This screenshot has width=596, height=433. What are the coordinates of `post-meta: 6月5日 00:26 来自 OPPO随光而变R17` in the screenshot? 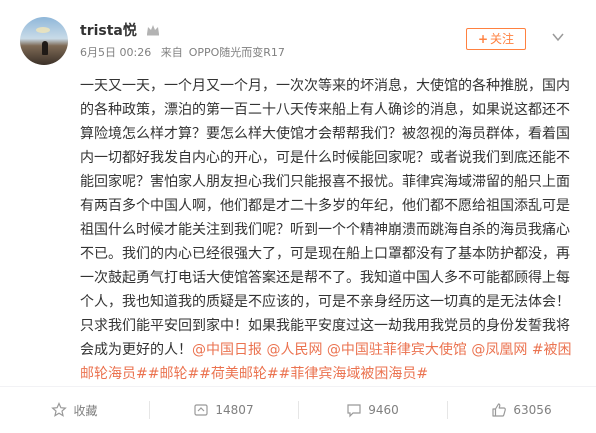 It's located at (182, 52).